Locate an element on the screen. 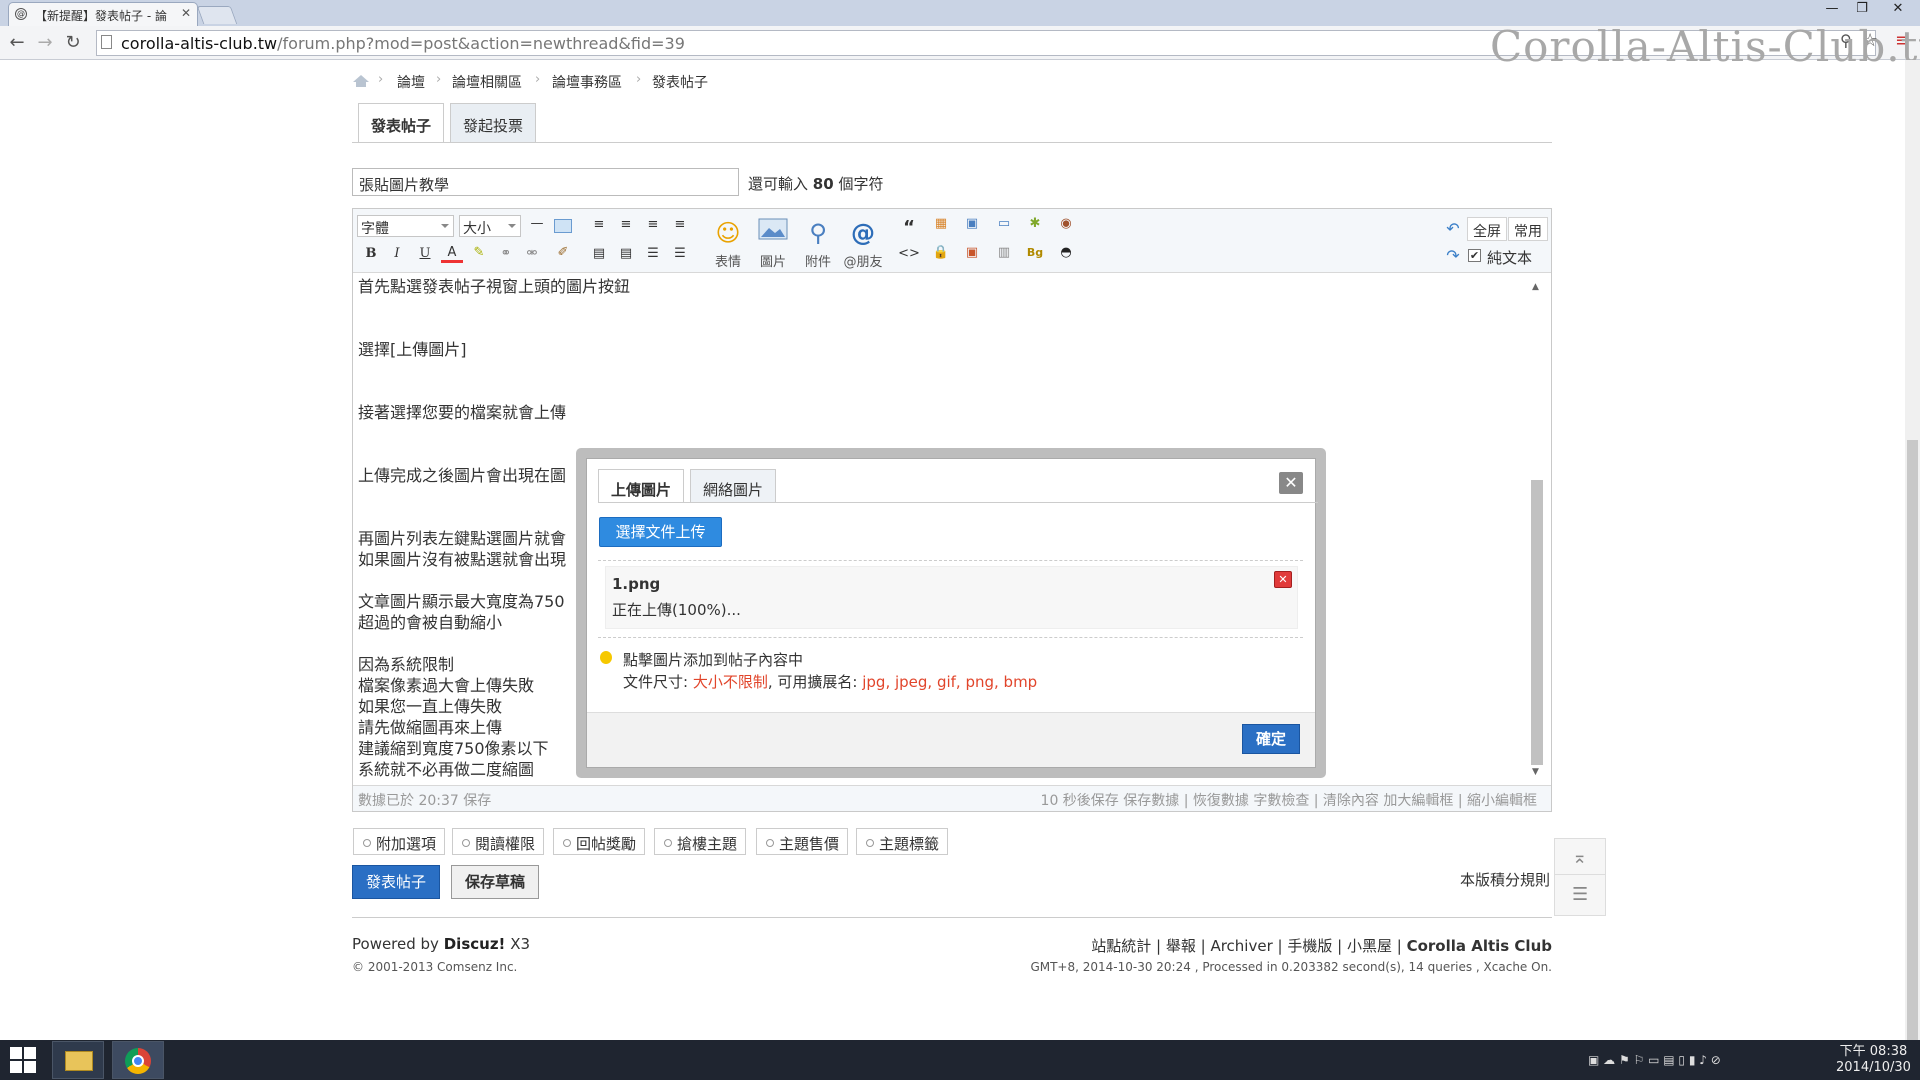 This screenshot has height=1080, width=1920. font-color-button: A is located at coordinates (452, 254).